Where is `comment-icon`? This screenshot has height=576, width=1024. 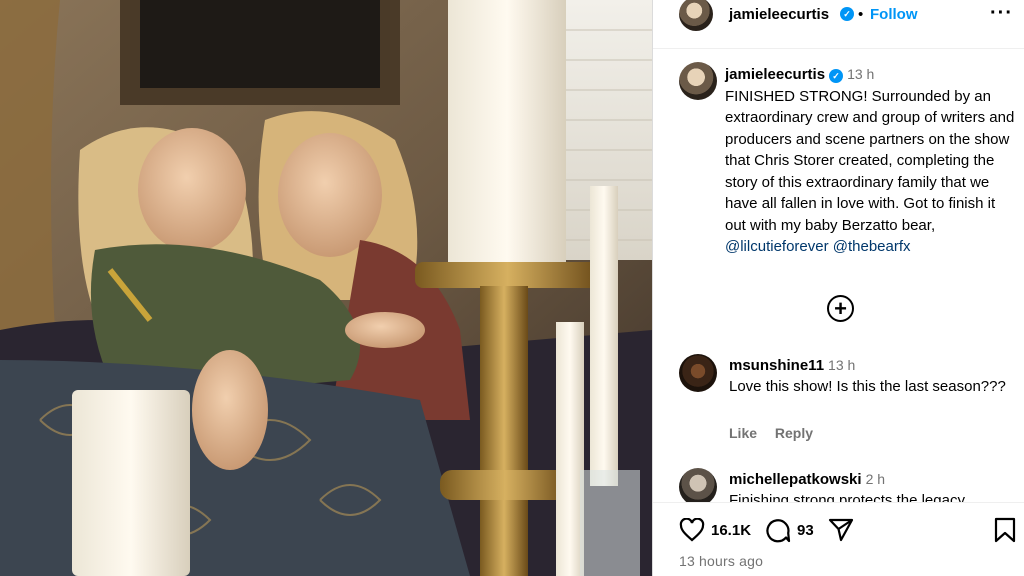
comment-icon is located at coordinates (778, 530).